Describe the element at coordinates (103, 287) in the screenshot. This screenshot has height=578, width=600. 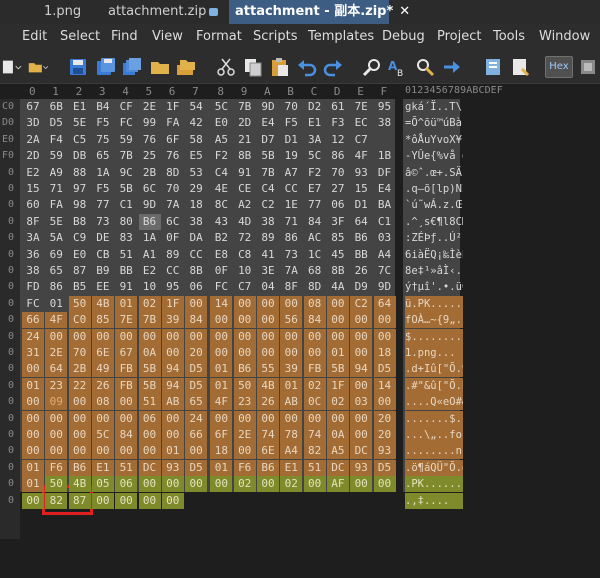
I see `hex-byte: EE` at that location.